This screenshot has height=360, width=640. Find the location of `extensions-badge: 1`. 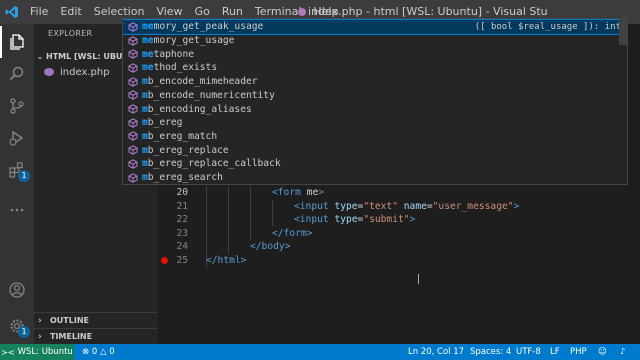

extensions-badge: 1 is located at coordinates (24, 176).